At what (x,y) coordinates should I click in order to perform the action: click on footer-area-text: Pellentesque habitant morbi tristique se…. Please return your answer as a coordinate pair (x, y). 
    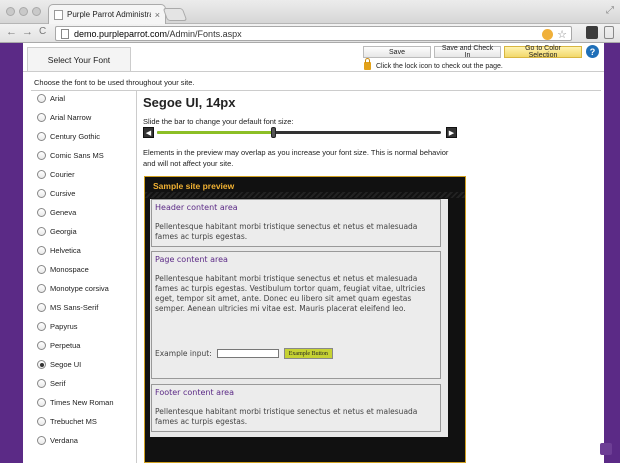
    Looking at the image, I should click on (286, 416).